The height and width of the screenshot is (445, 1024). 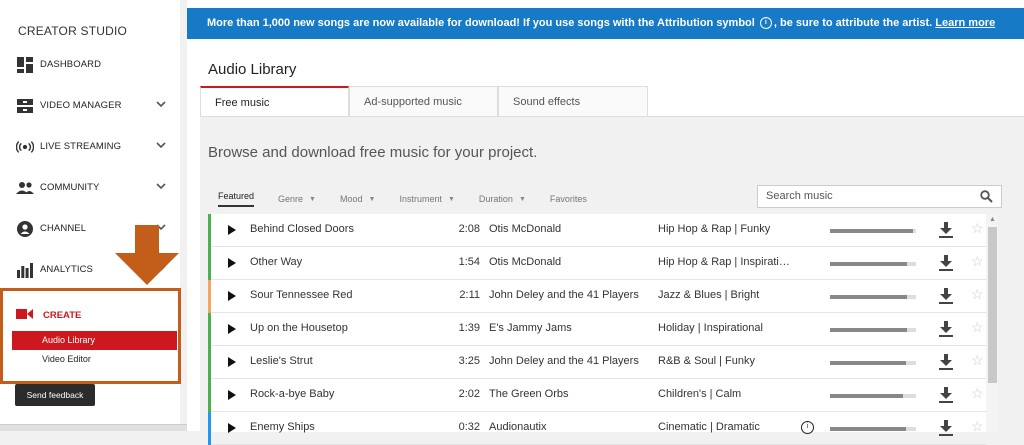 I want to click on sidebar-item-community: COMMUNITY, so click(x=90, y=187).